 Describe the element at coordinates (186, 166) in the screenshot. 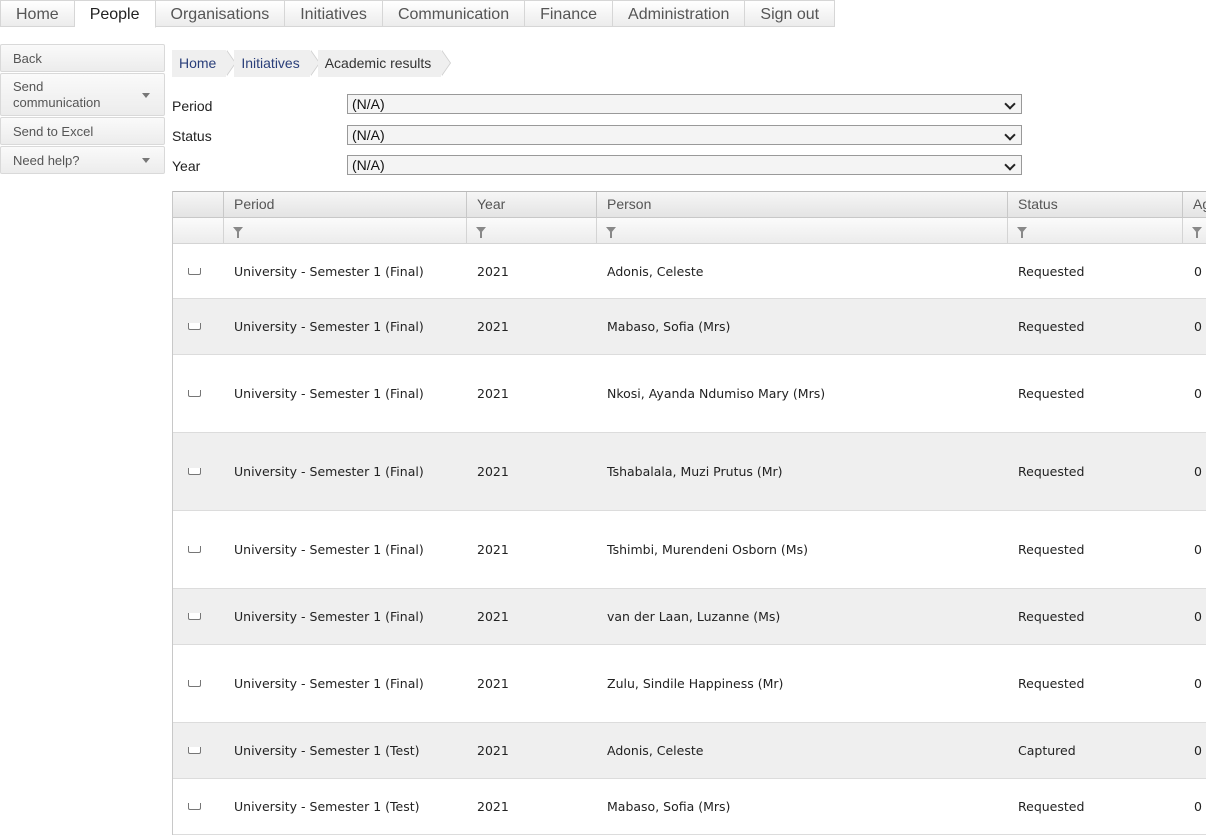

I see `year-filter-label: Year` at that location.